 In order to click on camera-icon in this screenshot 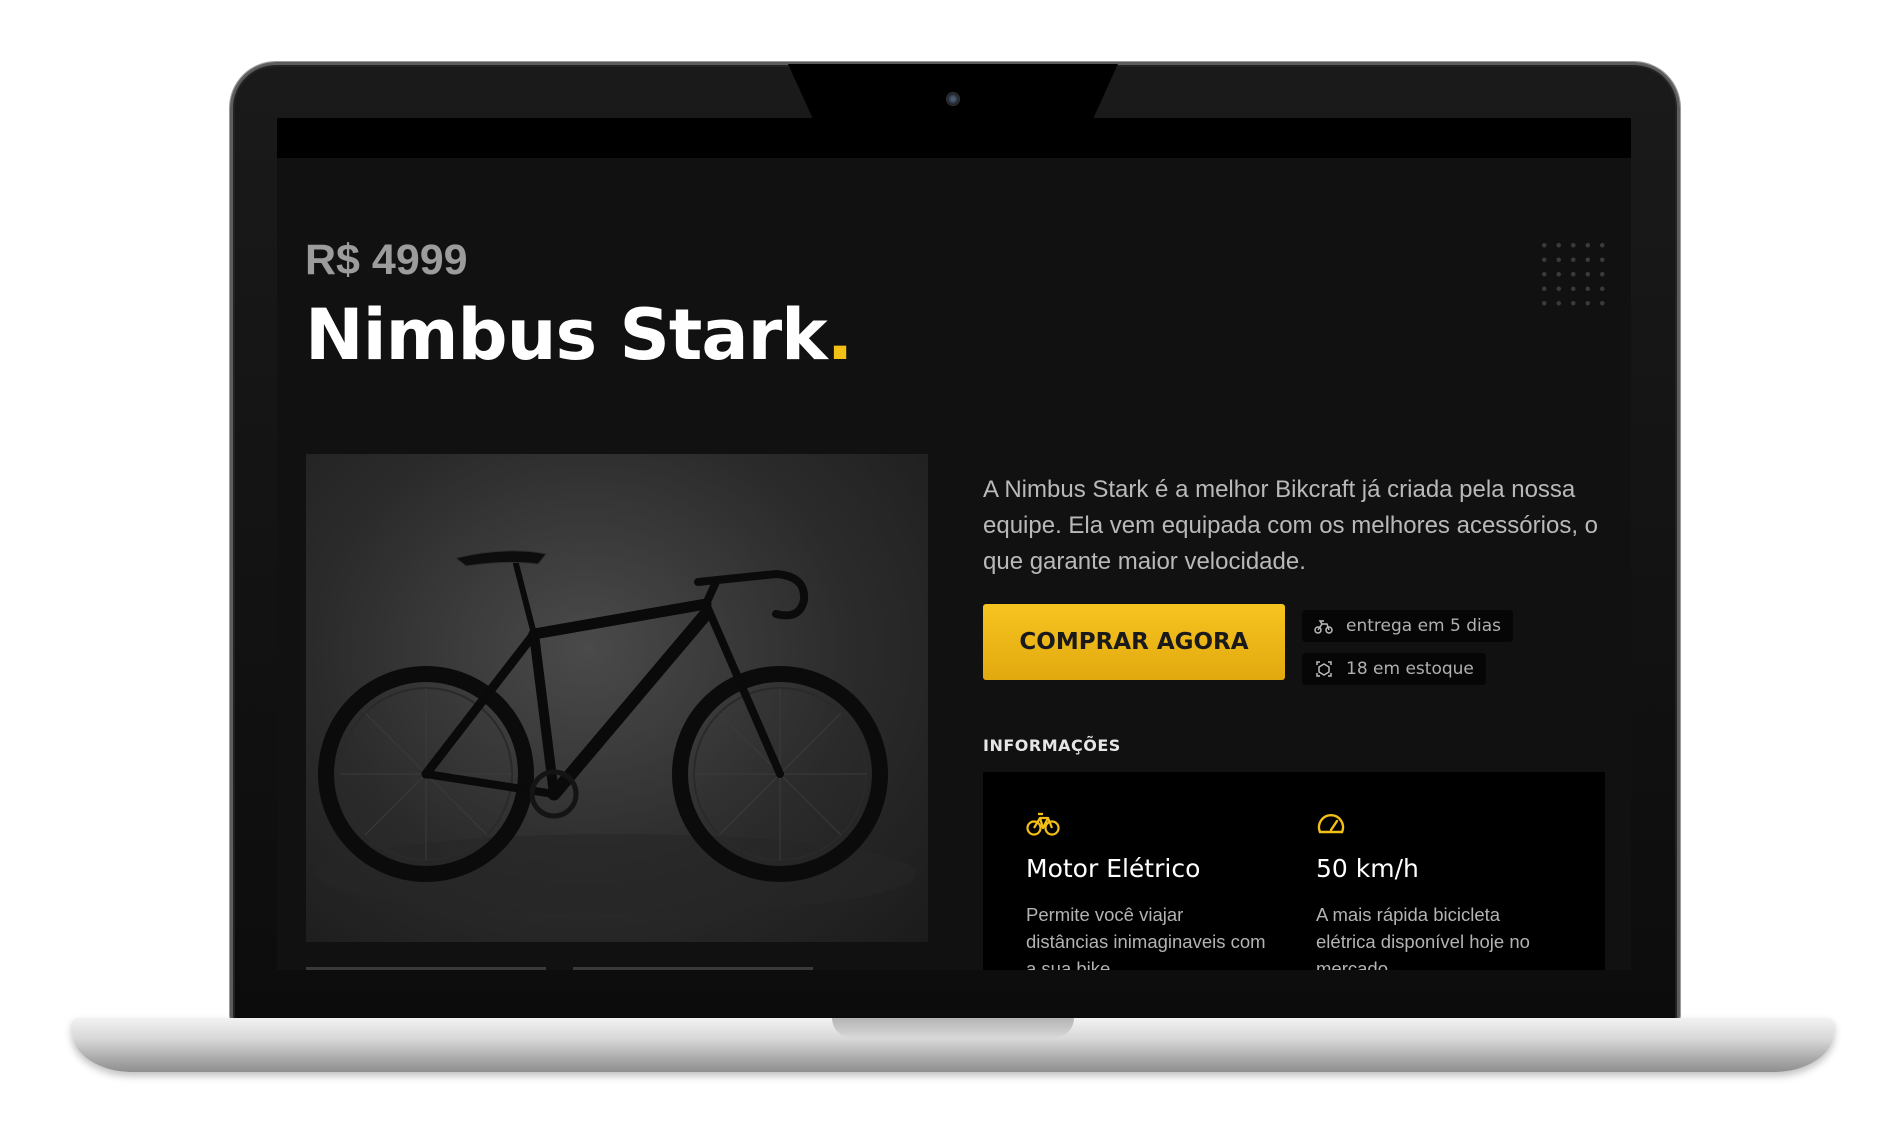, I will do `click(953, 99)`.